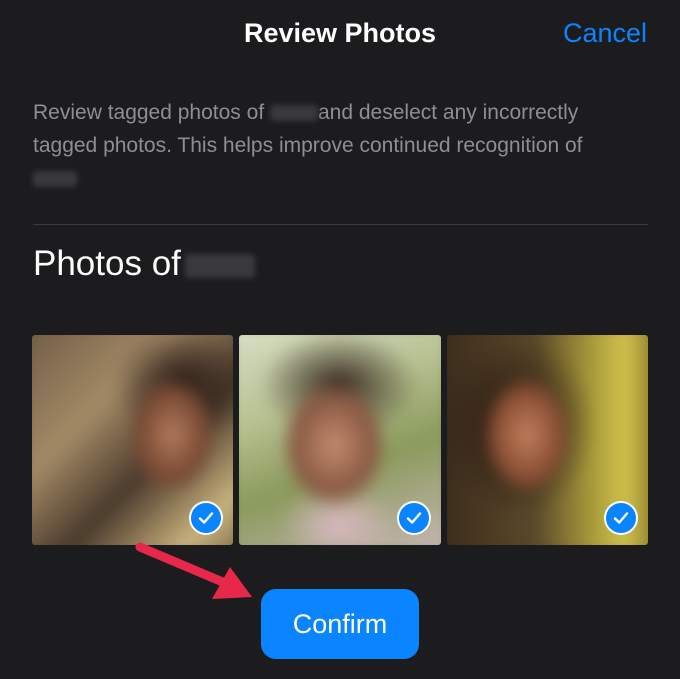  I want to click on section-title-label: Photos of, so click(107, 263).